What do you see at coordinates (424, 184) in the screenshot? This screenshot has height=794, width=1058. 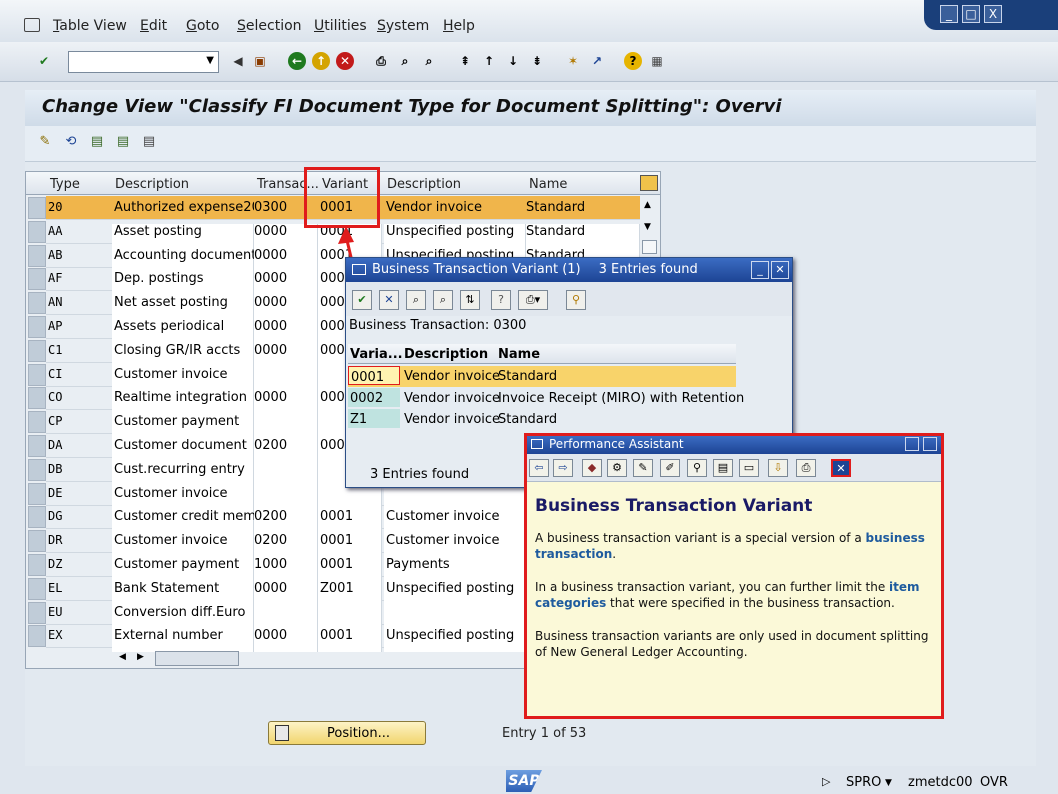 I see `column-header-variant-description: Description` at bounding box center [424, 184].